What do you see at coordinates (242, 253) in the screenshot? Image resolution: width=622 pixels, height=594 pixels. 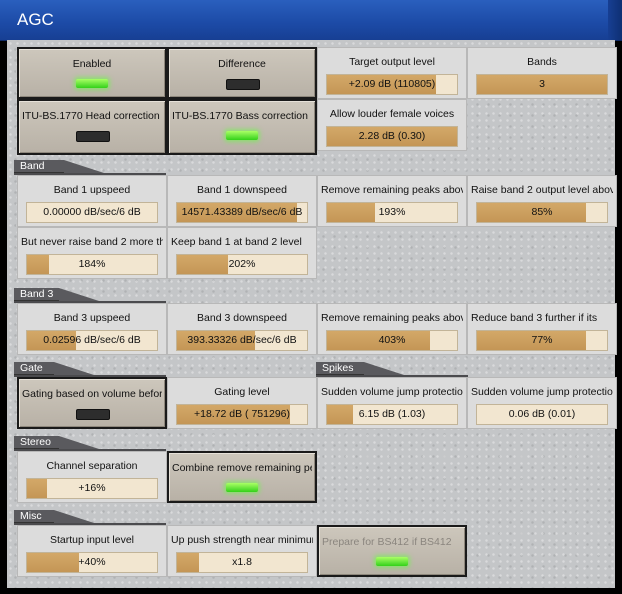 I see `keep-band1-control: Keep band 1 at band 2 level 202%` at bounding box center [242, 253].